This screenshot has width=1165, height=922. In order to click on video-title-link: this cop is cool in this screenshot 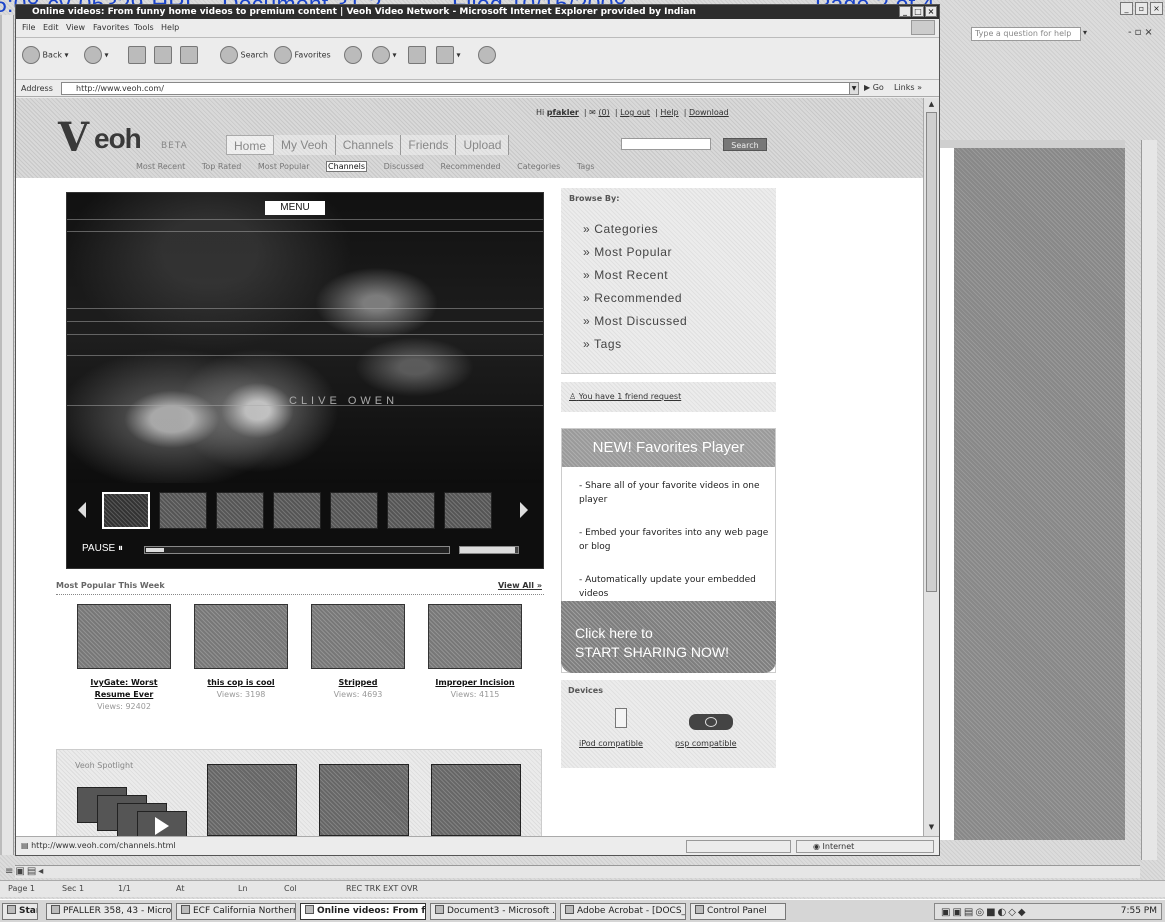, I will do `click(241, 683)`.